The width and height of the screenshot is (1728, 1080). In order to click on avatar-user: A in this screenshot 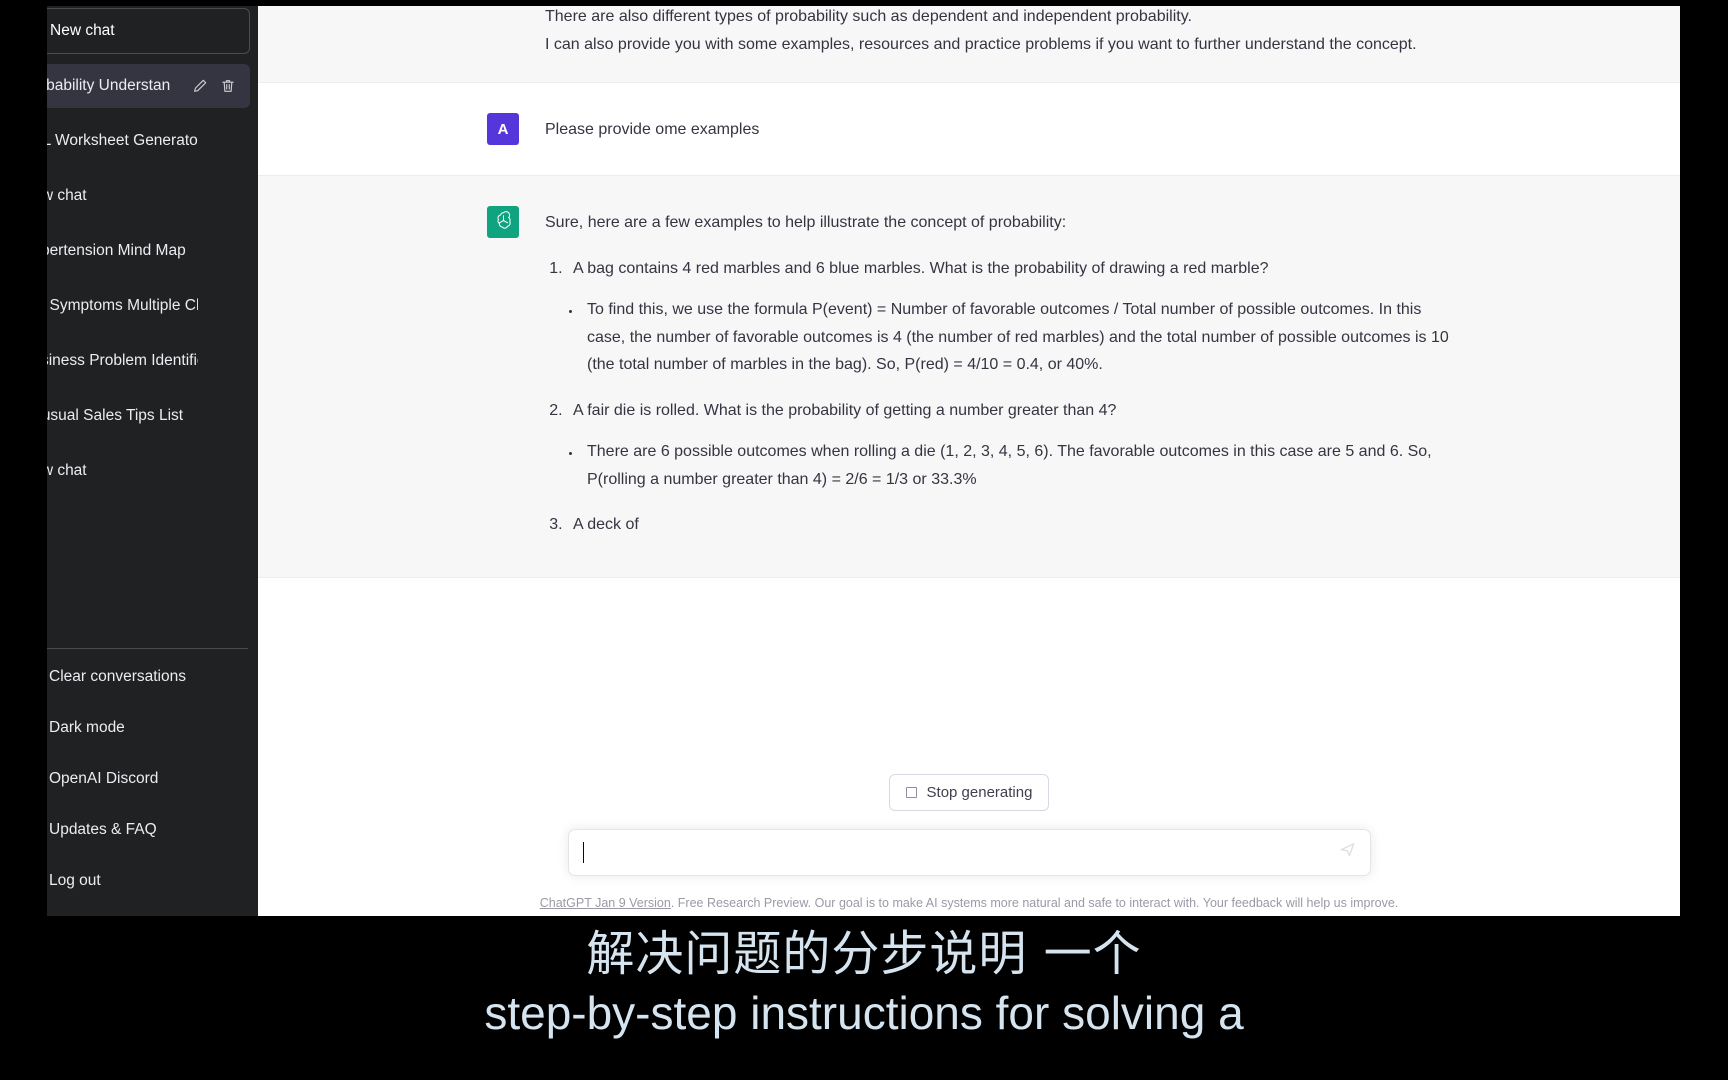, I will do `click(503, 129)`.